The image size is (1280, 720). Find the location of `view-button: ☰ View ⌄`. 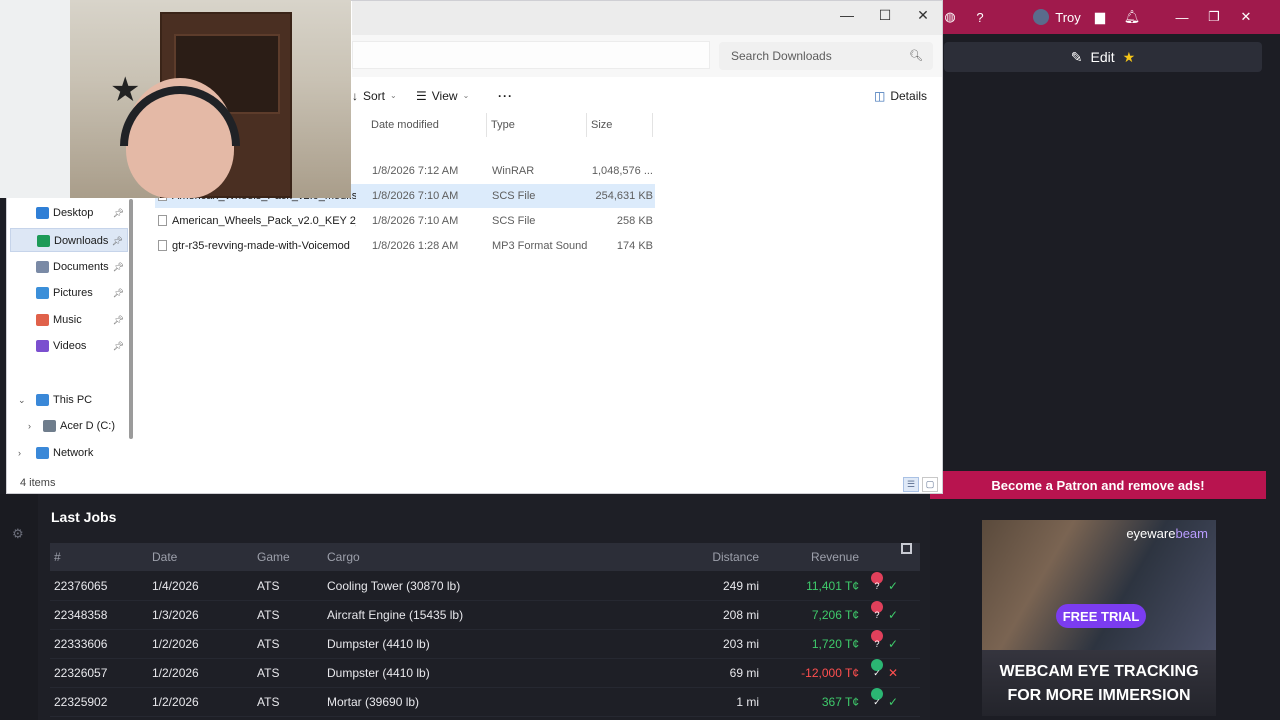

view-button: ☰ View ⌄ is located at coordinates (442, 96).